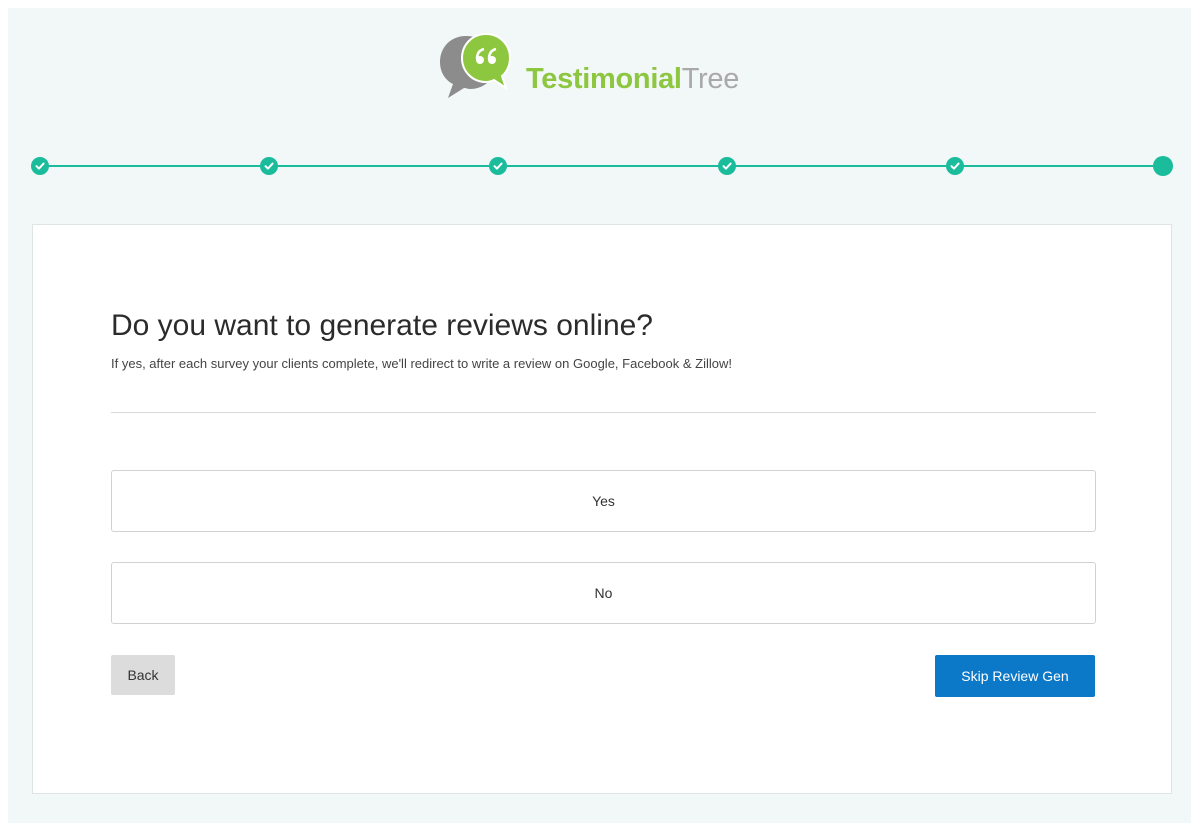 This screenshot has width=1199, height=823. Describe the element at coordinates (1163, 166) in the screenshot. I see `step-6-current` at that location.